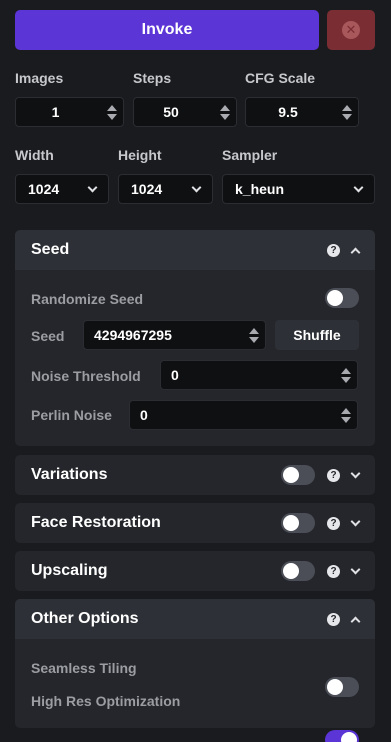  Describe the element at coordinates (140, 155) in the screenshot. I see `height-label: Height` at that location.